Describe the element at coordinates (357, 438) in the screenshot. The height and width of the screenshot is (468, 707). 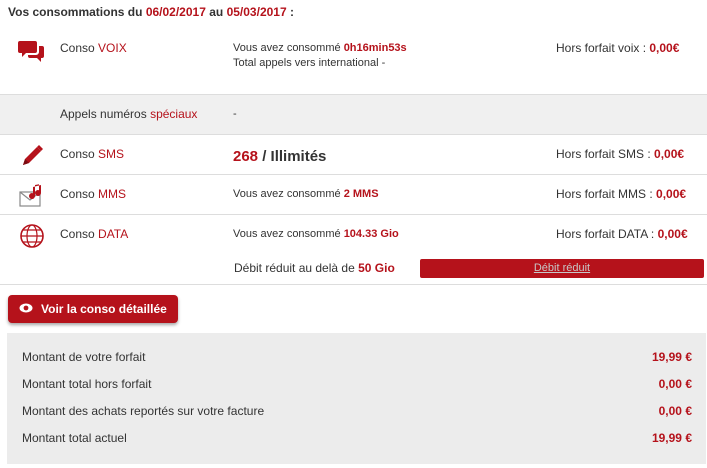
I see `summary-row: Montant total actuel 19,99 €` at that location.